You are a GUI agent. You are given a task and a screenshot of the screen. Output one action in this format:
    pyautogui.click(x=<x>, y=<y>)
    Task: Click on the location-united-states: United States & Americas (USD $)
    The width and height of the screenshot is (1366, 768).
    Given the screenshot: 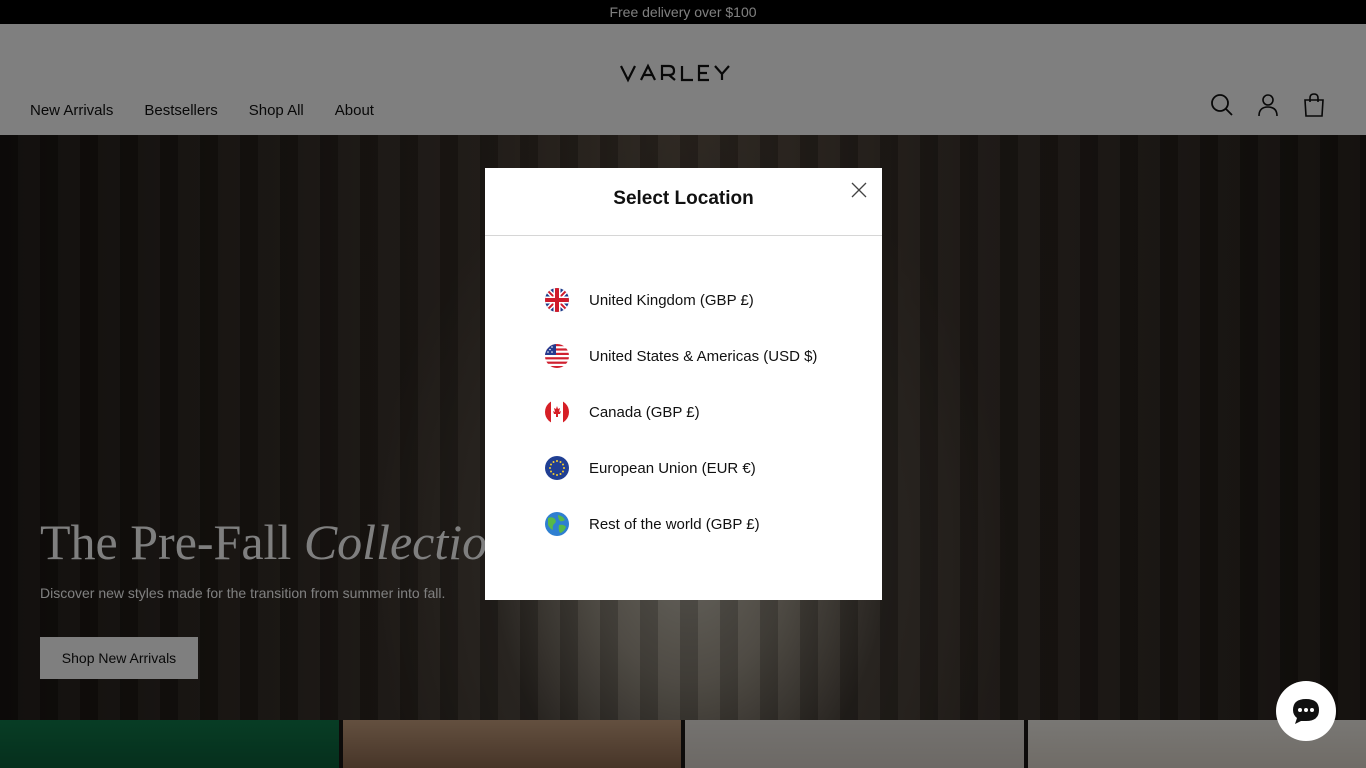 What is the action you would take?
    pyautogui.click(x=695, y=356)
    